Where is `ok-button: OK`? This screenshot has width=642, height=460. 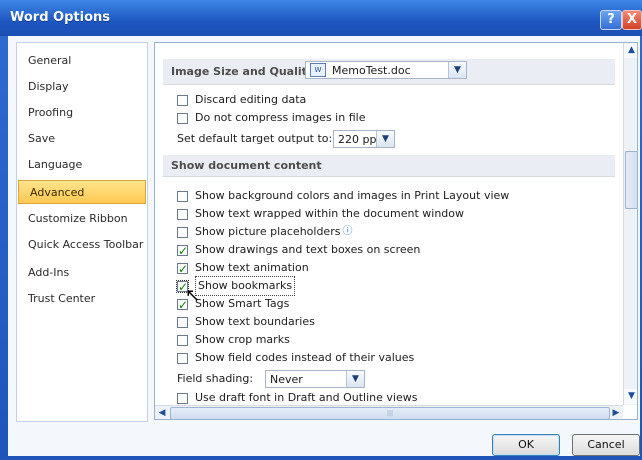 ok-button: OK is located at coordinates (526, 445).